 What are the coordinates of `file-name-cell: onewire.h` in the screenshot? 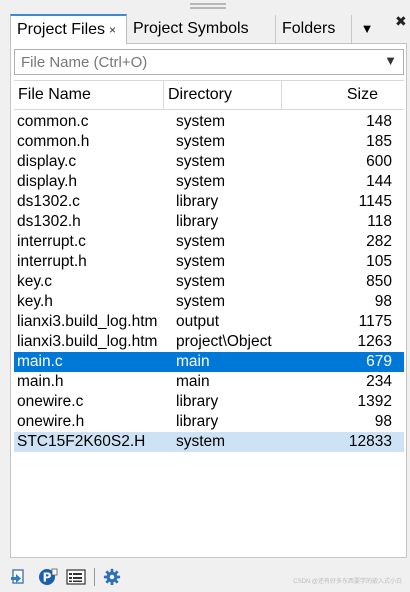 It's located at (51, 421).